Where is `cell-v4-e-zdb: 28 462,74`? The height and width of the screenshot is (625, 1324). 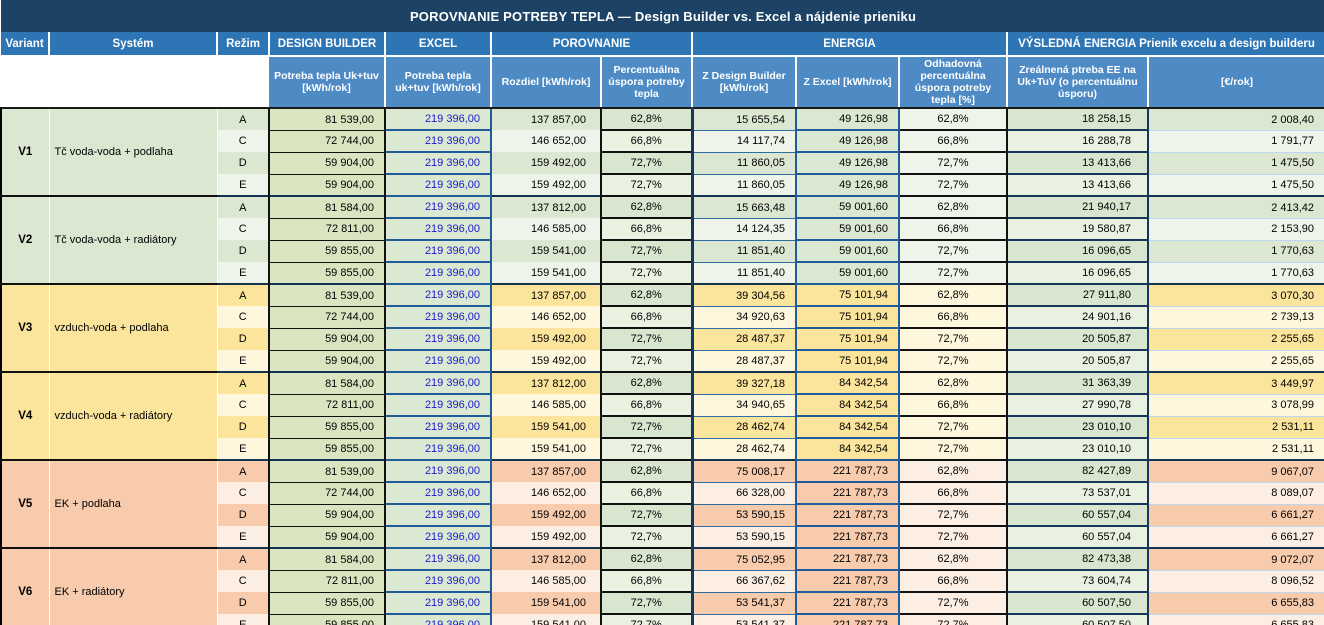
cell-v4-e-zdb: 28 462,74 is located at coordinates (743, 449).